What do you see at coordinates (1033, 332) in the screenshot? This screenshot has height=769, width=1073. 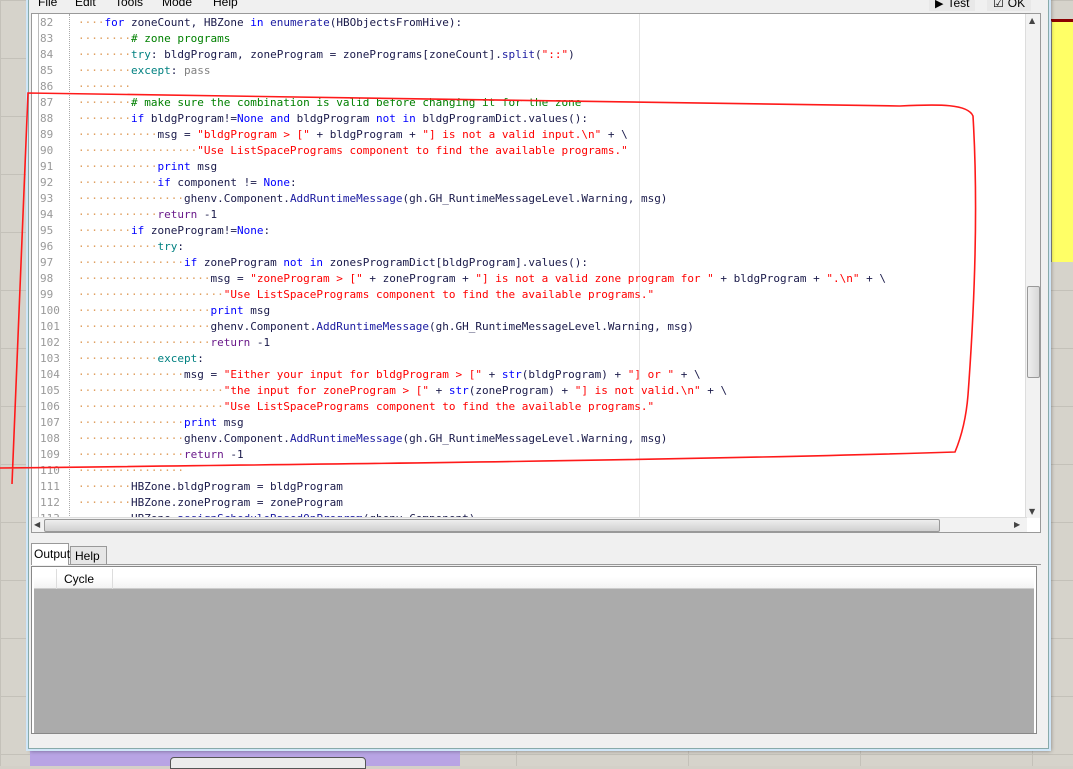 I see `vertical-scroll-thumb` at bounding box center [1033, 332].